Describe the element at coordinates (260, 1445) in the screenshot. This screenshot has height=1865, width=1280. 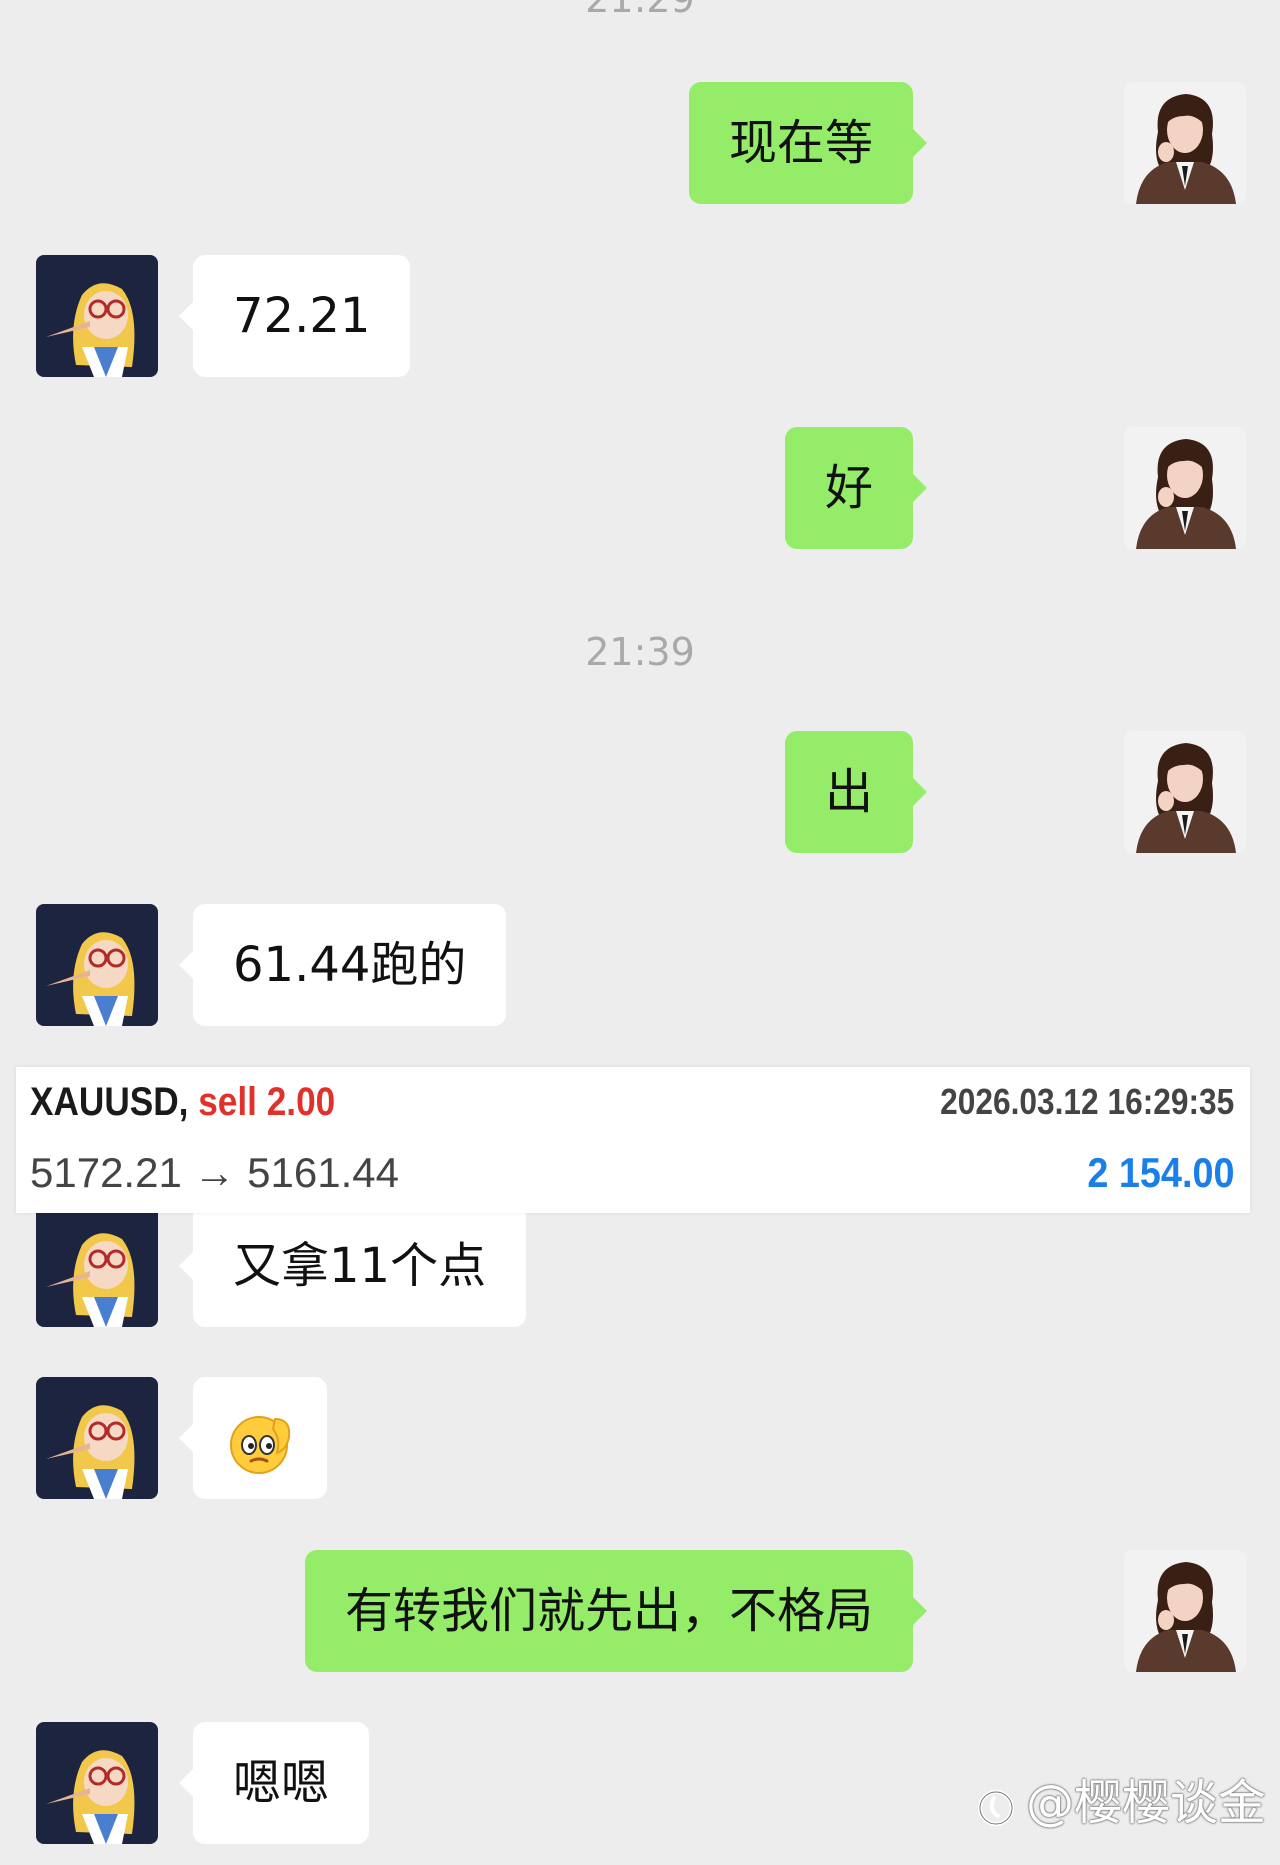
I see `salute-face-emoji-icon` at that location.